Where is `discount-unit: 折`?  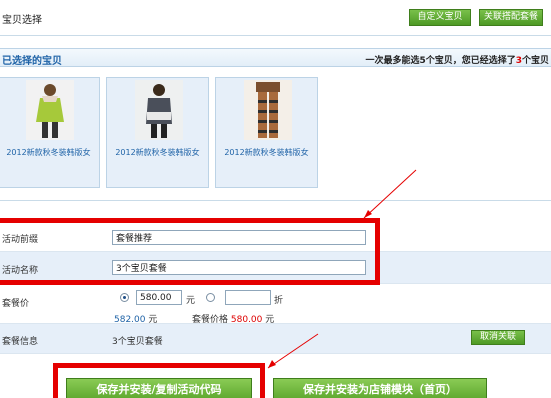
discount-unit: 折 is located at coordinates (279, 301).